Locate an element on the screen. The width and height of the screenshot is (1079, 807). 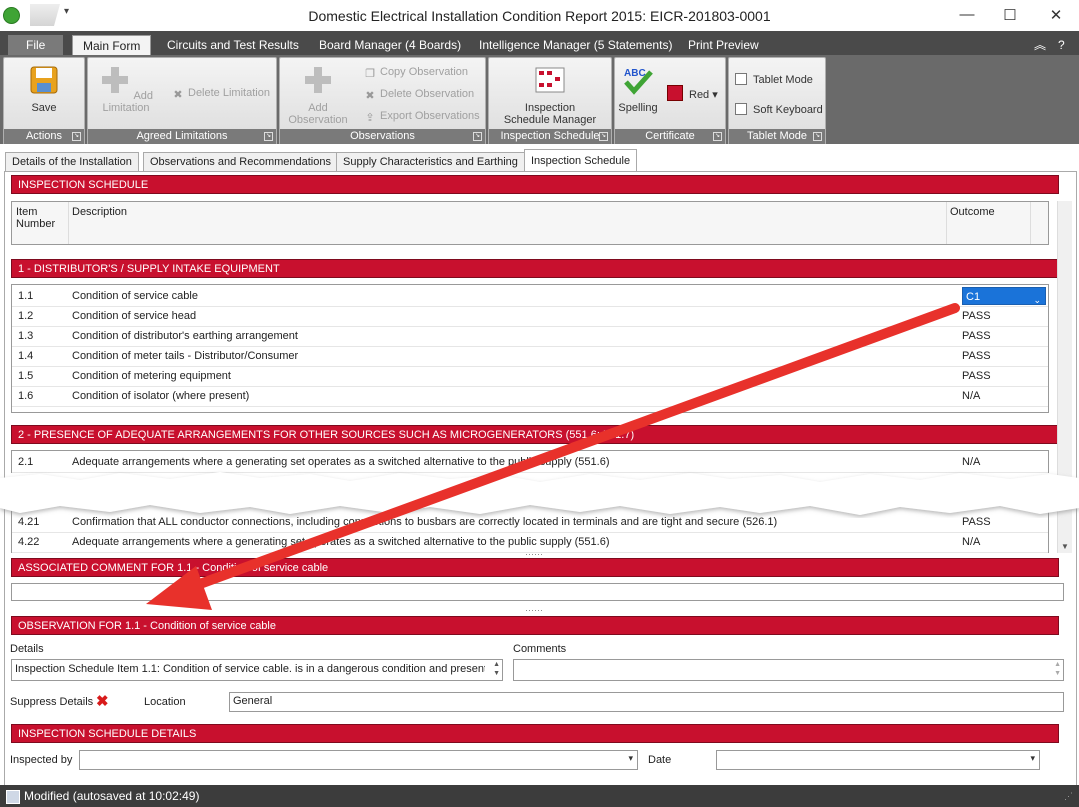
delete-observation-button: ✖ Delete Observation is located at coordinates (419, 95).